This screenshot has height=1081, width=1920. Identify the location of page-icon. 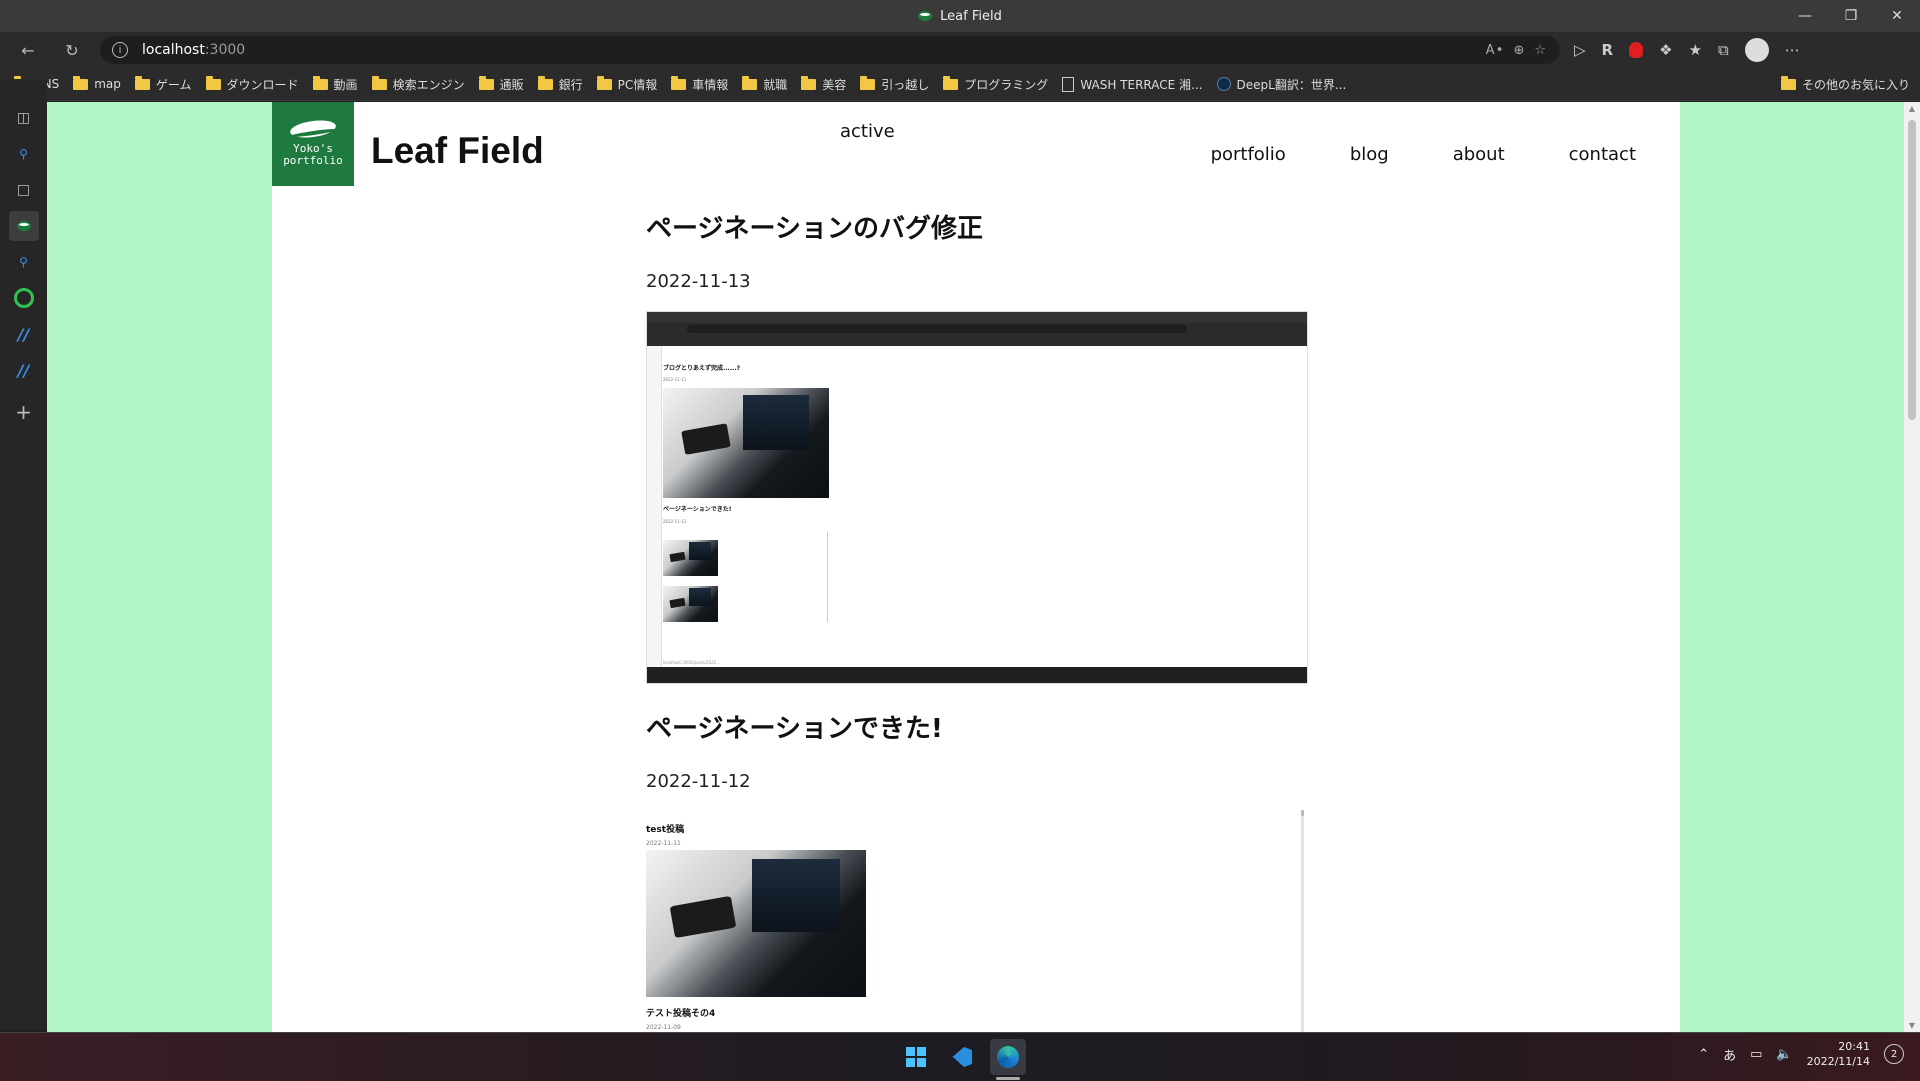
(1068, 84).